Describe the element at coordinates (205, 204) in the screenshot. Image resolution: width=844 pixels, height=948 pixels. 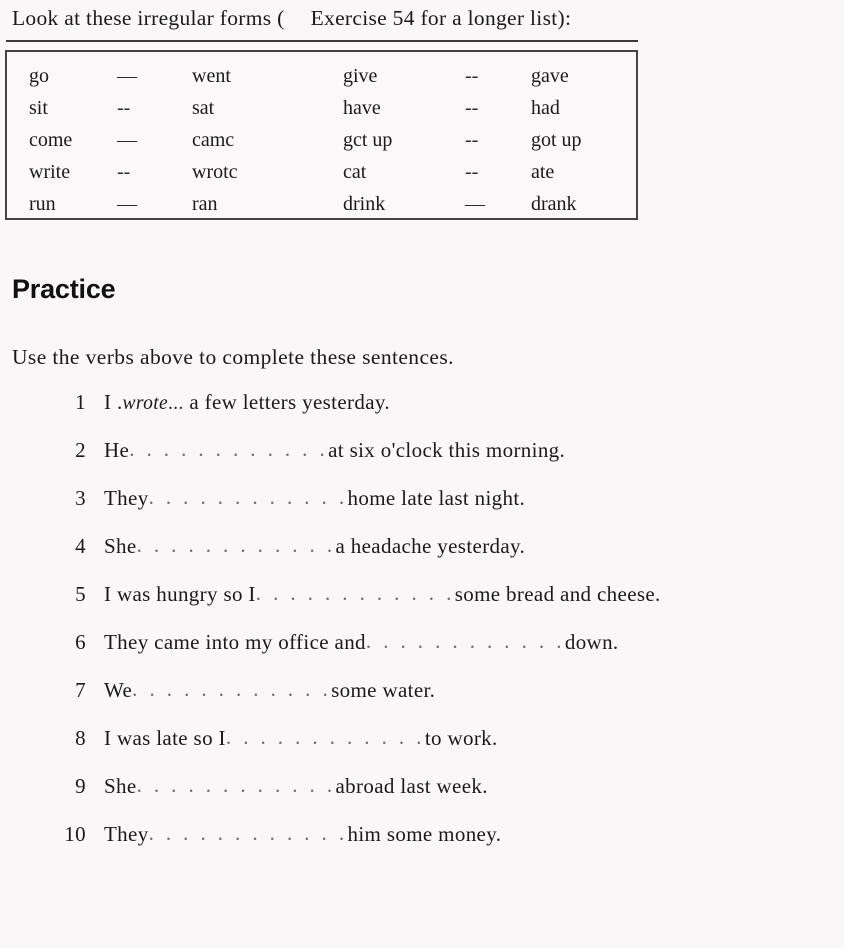
I see `verb-past: ran` at that location.